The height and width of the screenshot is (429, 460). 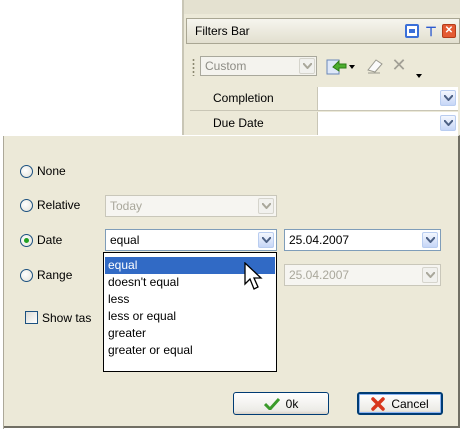 I want to click on date-condition-value: equal, so click(x=125, y=240).